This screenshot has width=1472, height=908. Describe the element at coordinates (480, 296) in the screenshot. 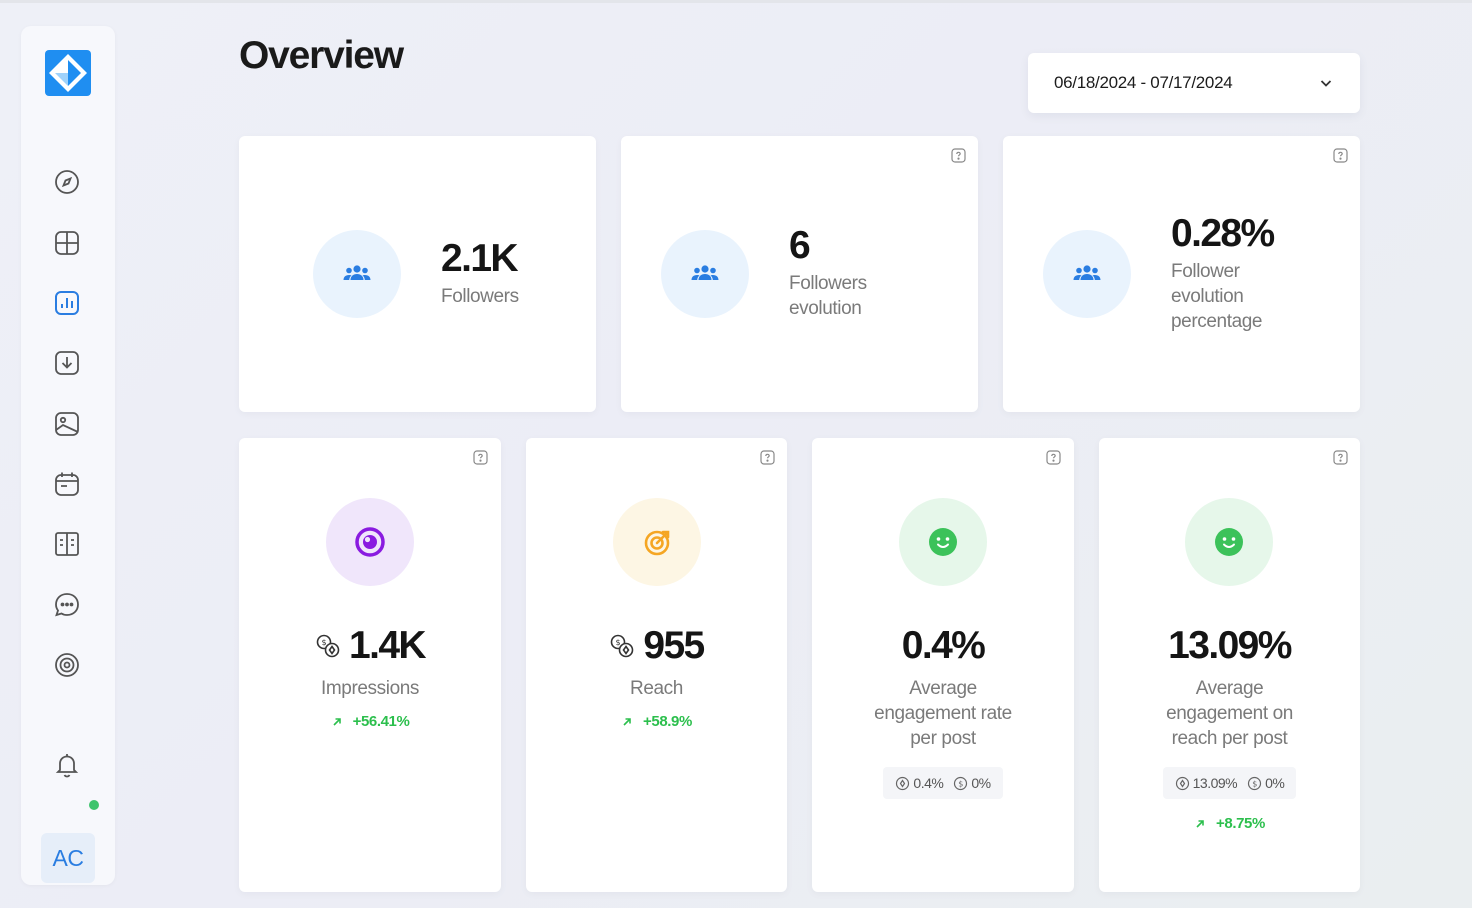

I see `followers-label: Followers` at that location.